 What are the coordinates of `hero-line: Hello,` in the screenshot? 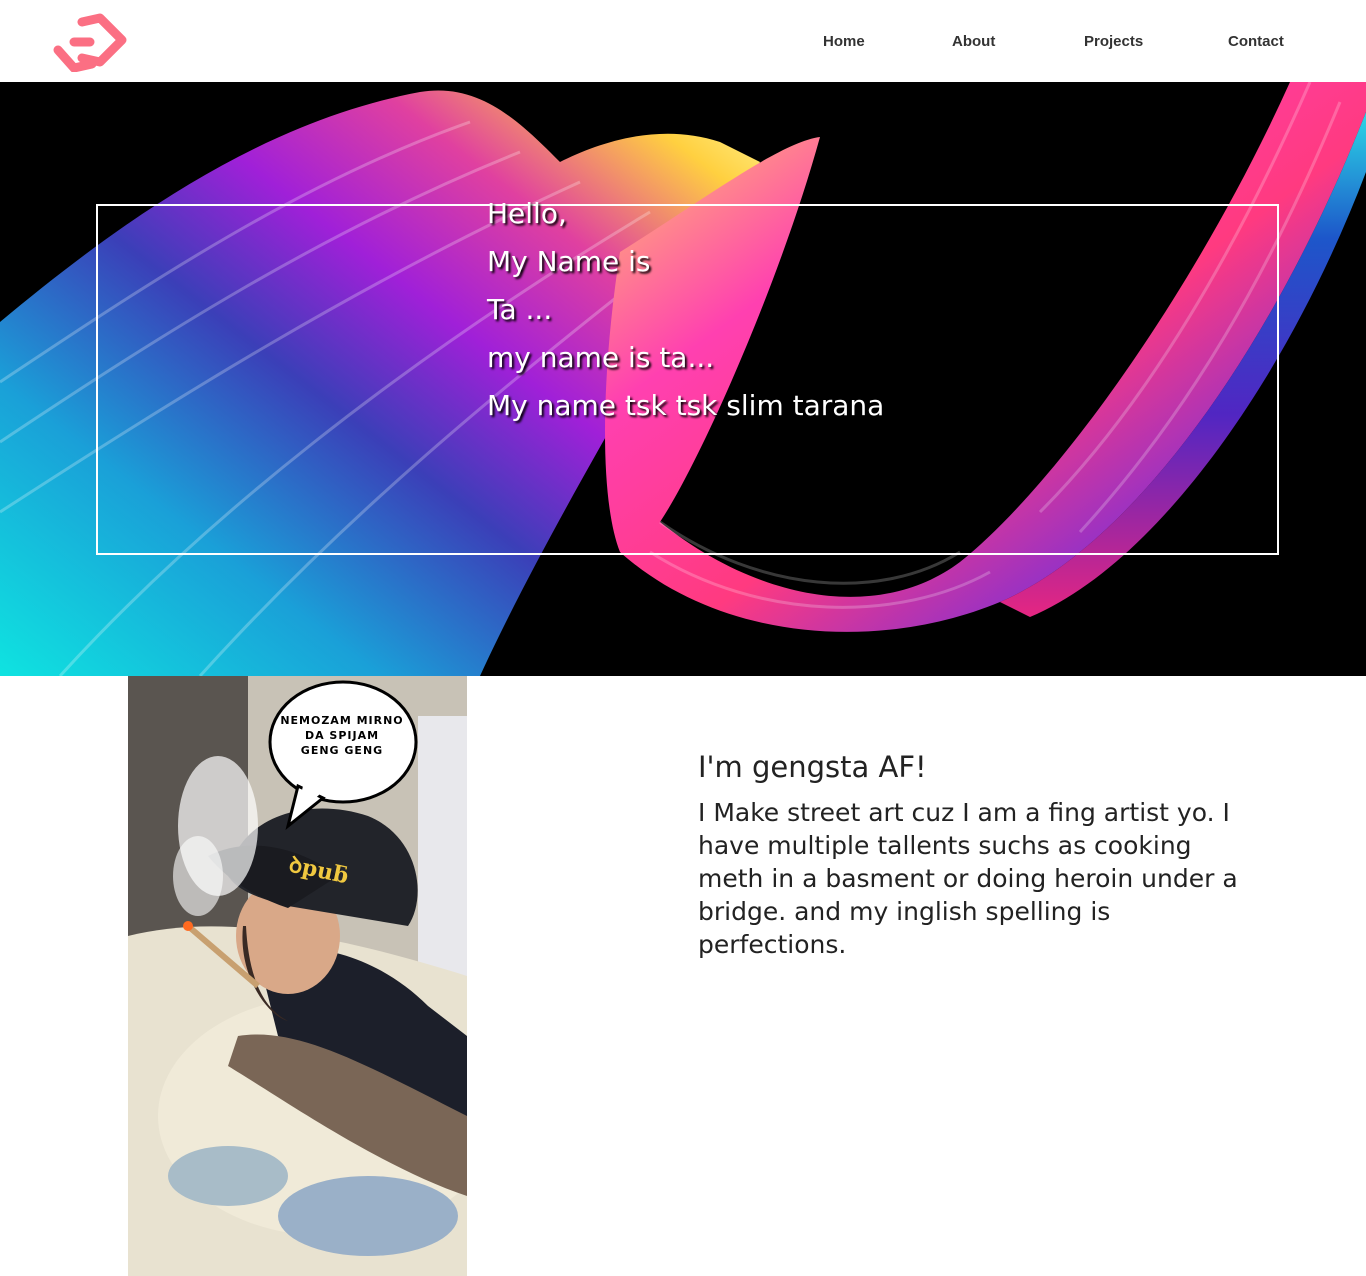 It's located at (527, 213).